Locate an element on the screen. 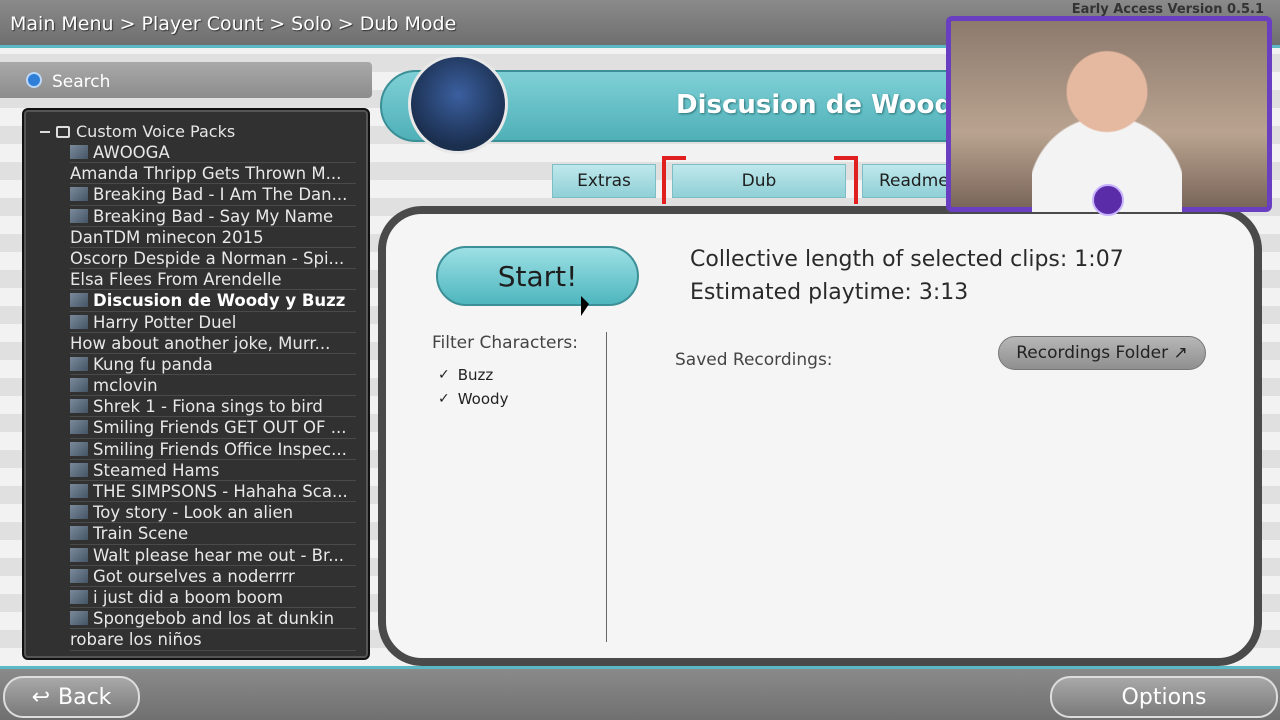 The image size is (1280, 720). tree-item-divider is located at coordinates (213, 650).